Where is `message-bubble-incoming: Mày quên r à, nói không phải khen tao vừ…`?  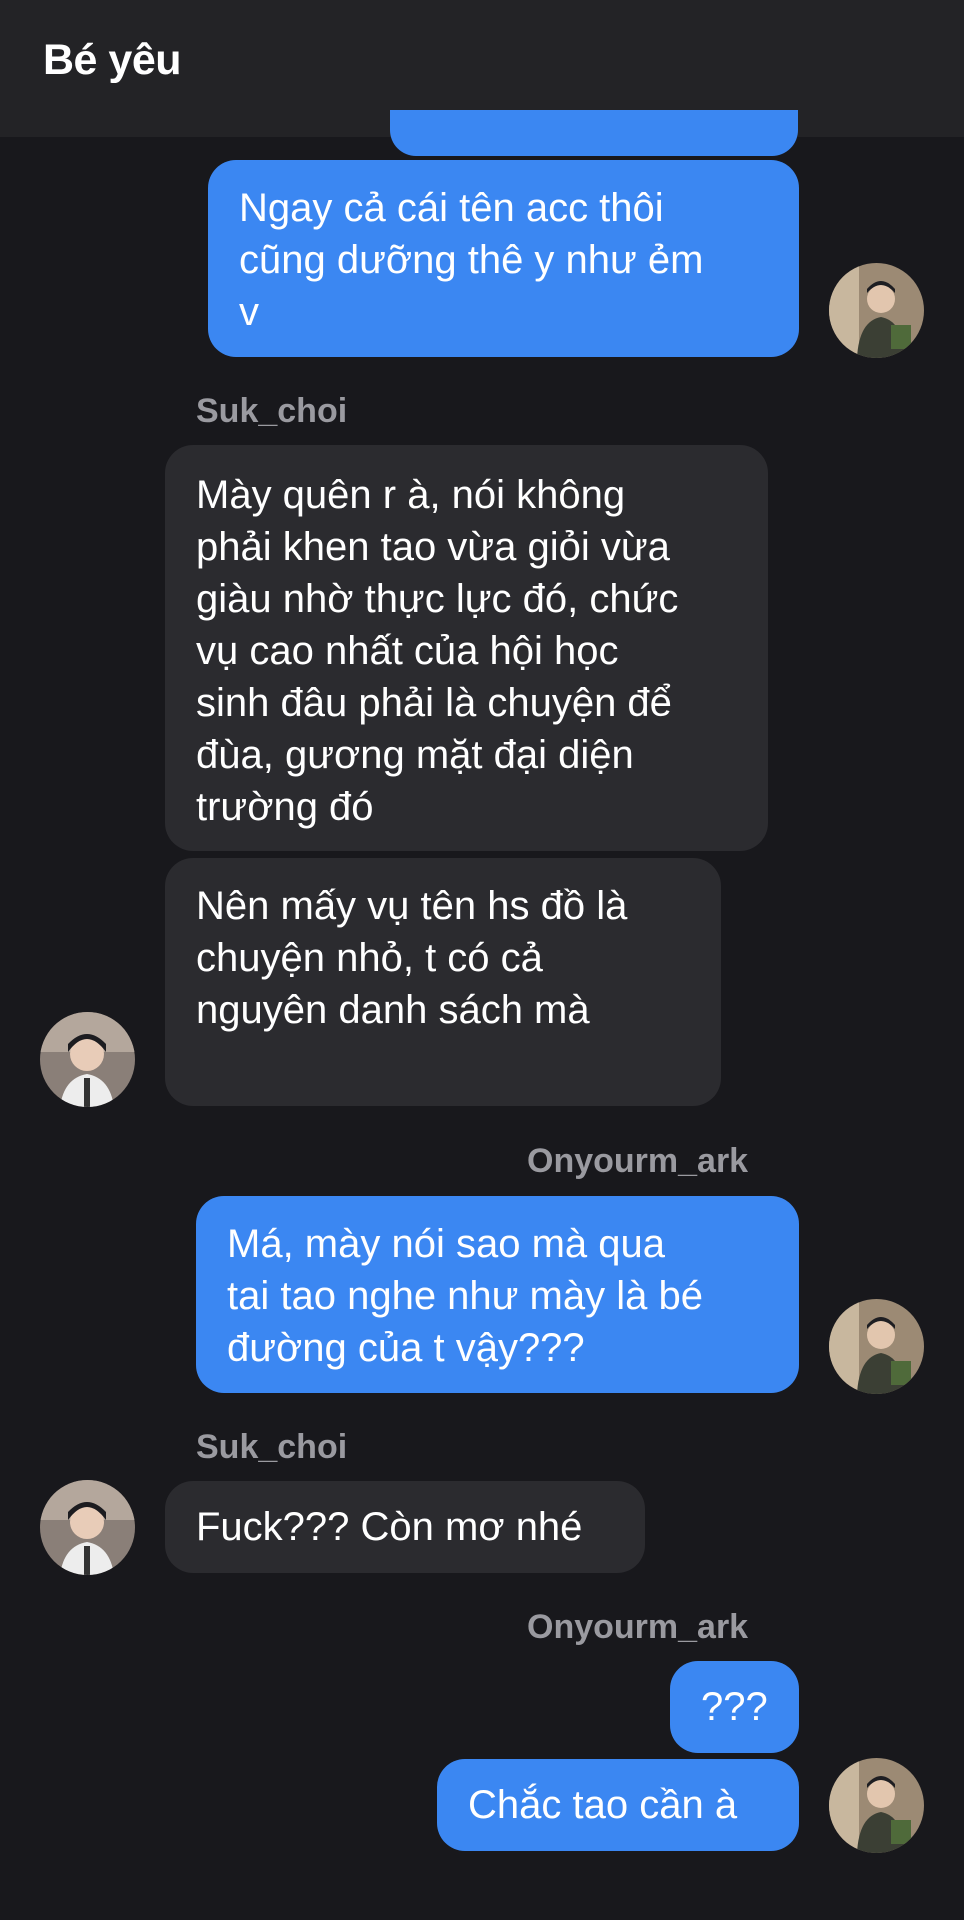 message-bubble-incoming: Mày quên r à, nói không phải khen tao vừ… is located at coordinates (466, 648).